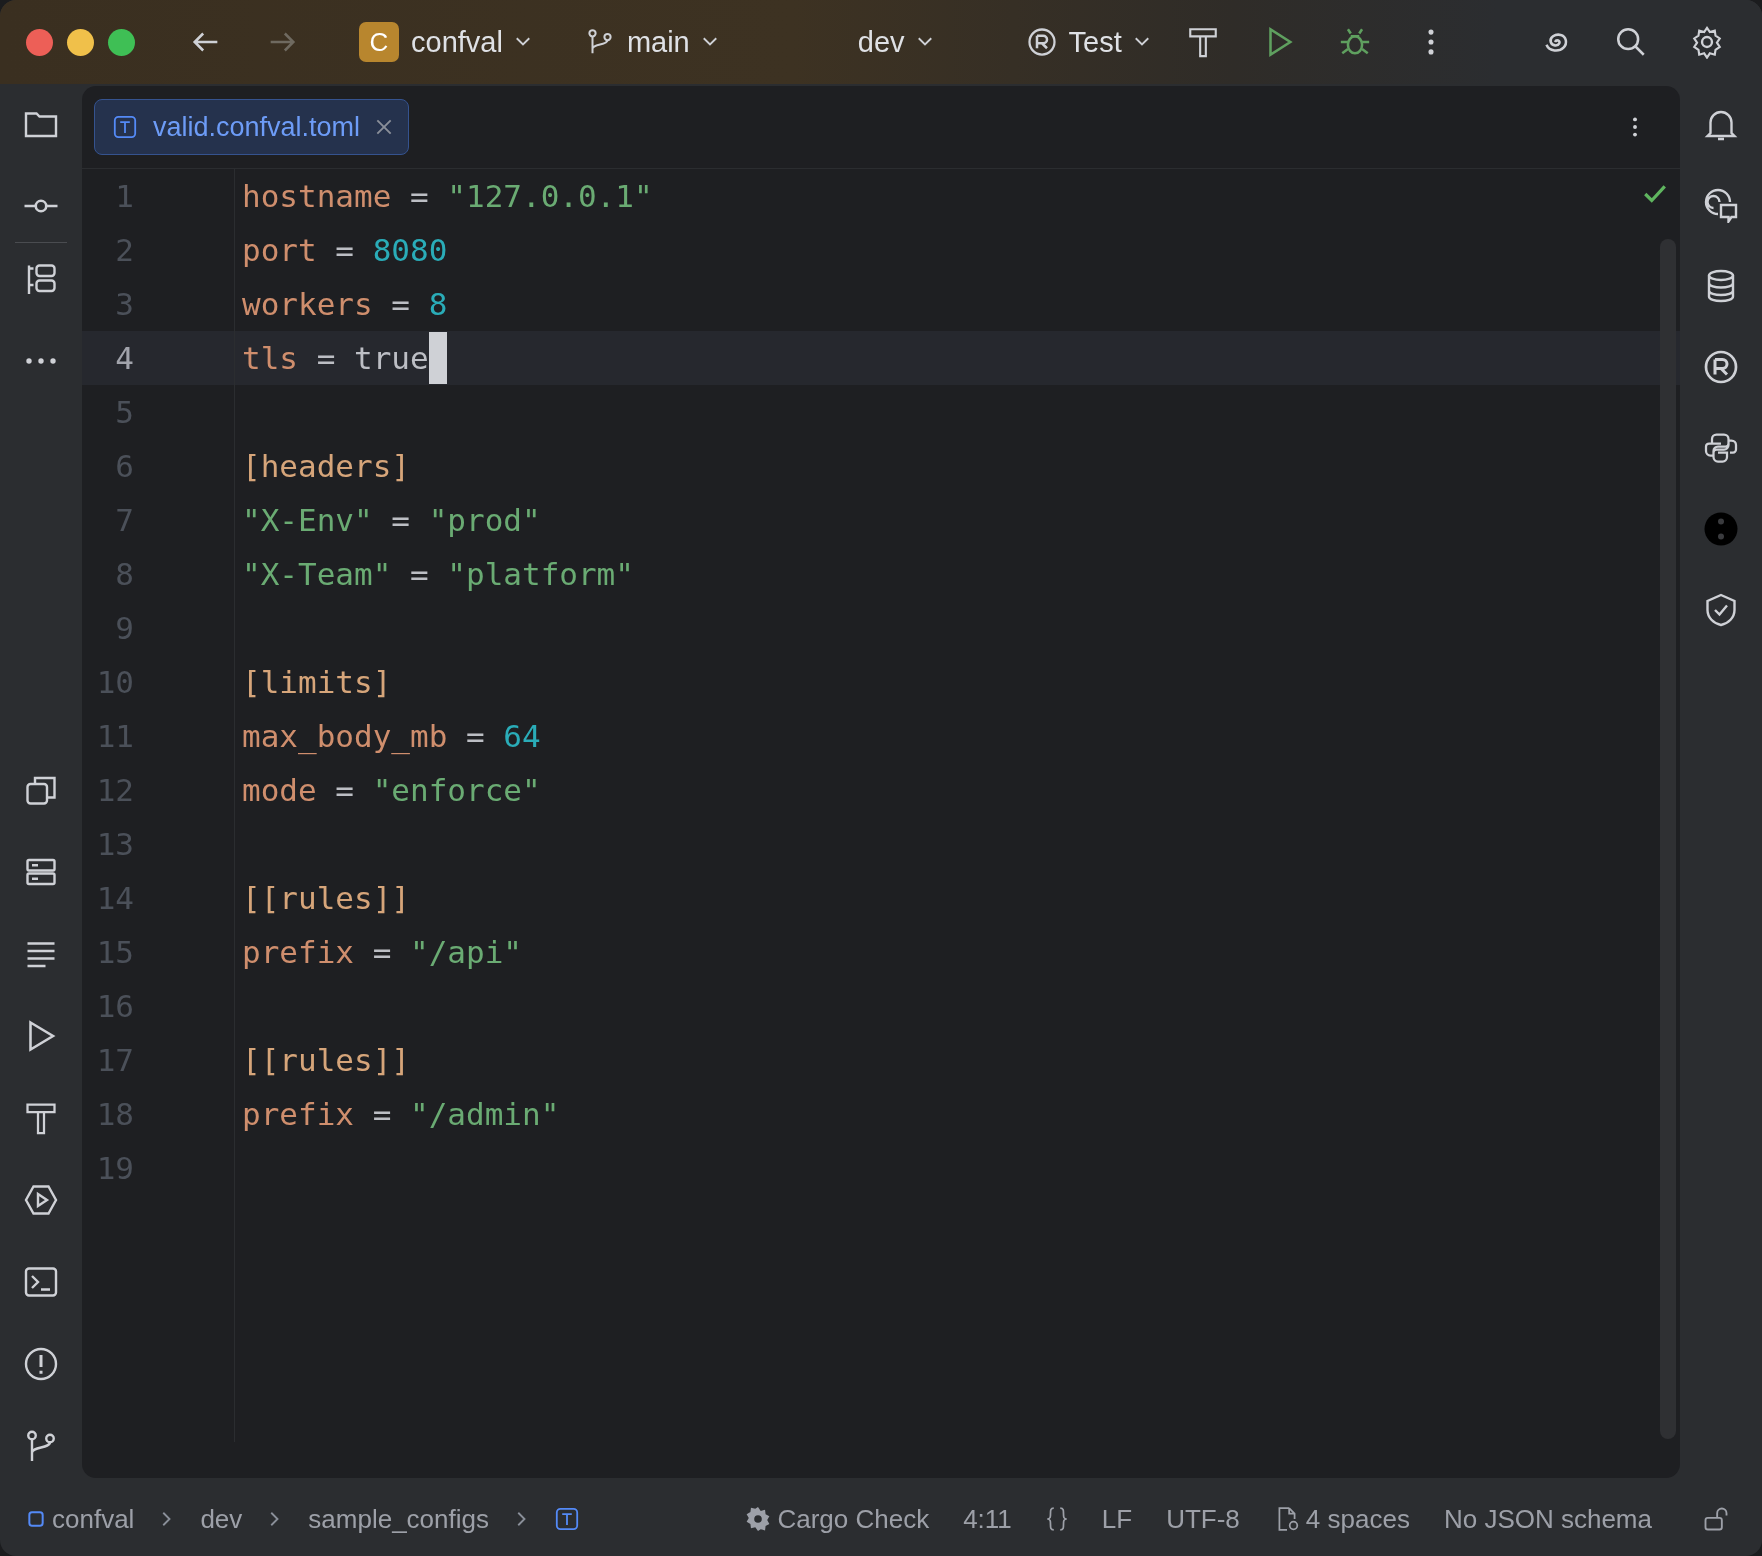  What do you see at coordinates (540, 574) in the screenshot?
I see `code-token: "platform"` at bounding box center [540, 574].